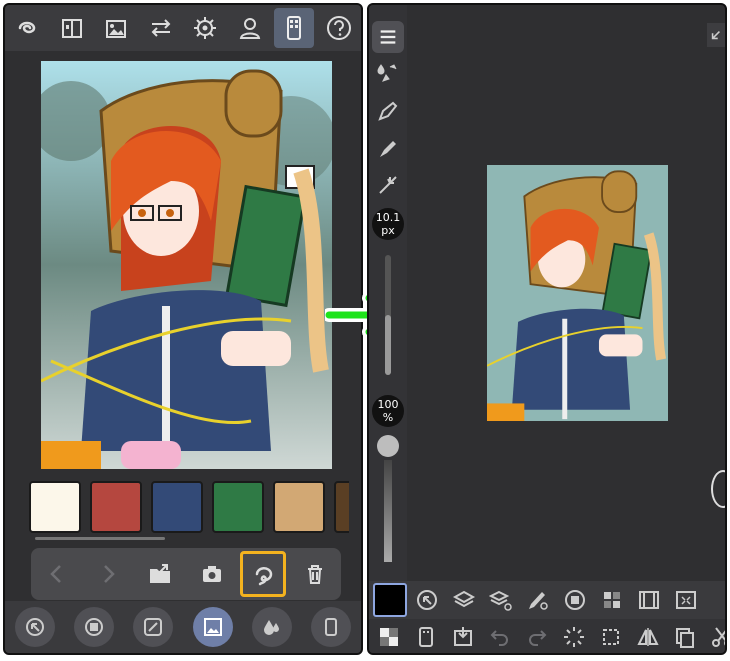  What do you see at coordinates (389, 636) in the screenshot?
I see `transparent-icon` at bounding box center [389, 636].